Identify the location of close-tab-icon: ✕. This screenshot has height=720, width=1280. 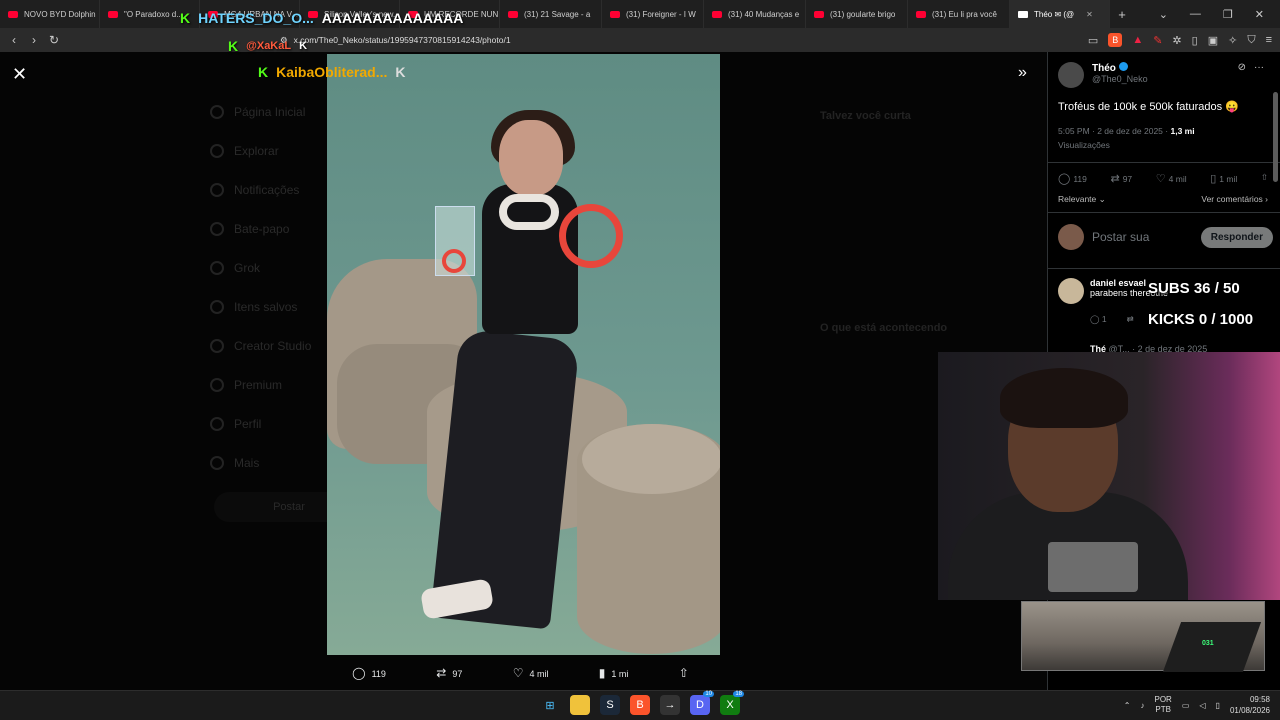
(1089, 14).